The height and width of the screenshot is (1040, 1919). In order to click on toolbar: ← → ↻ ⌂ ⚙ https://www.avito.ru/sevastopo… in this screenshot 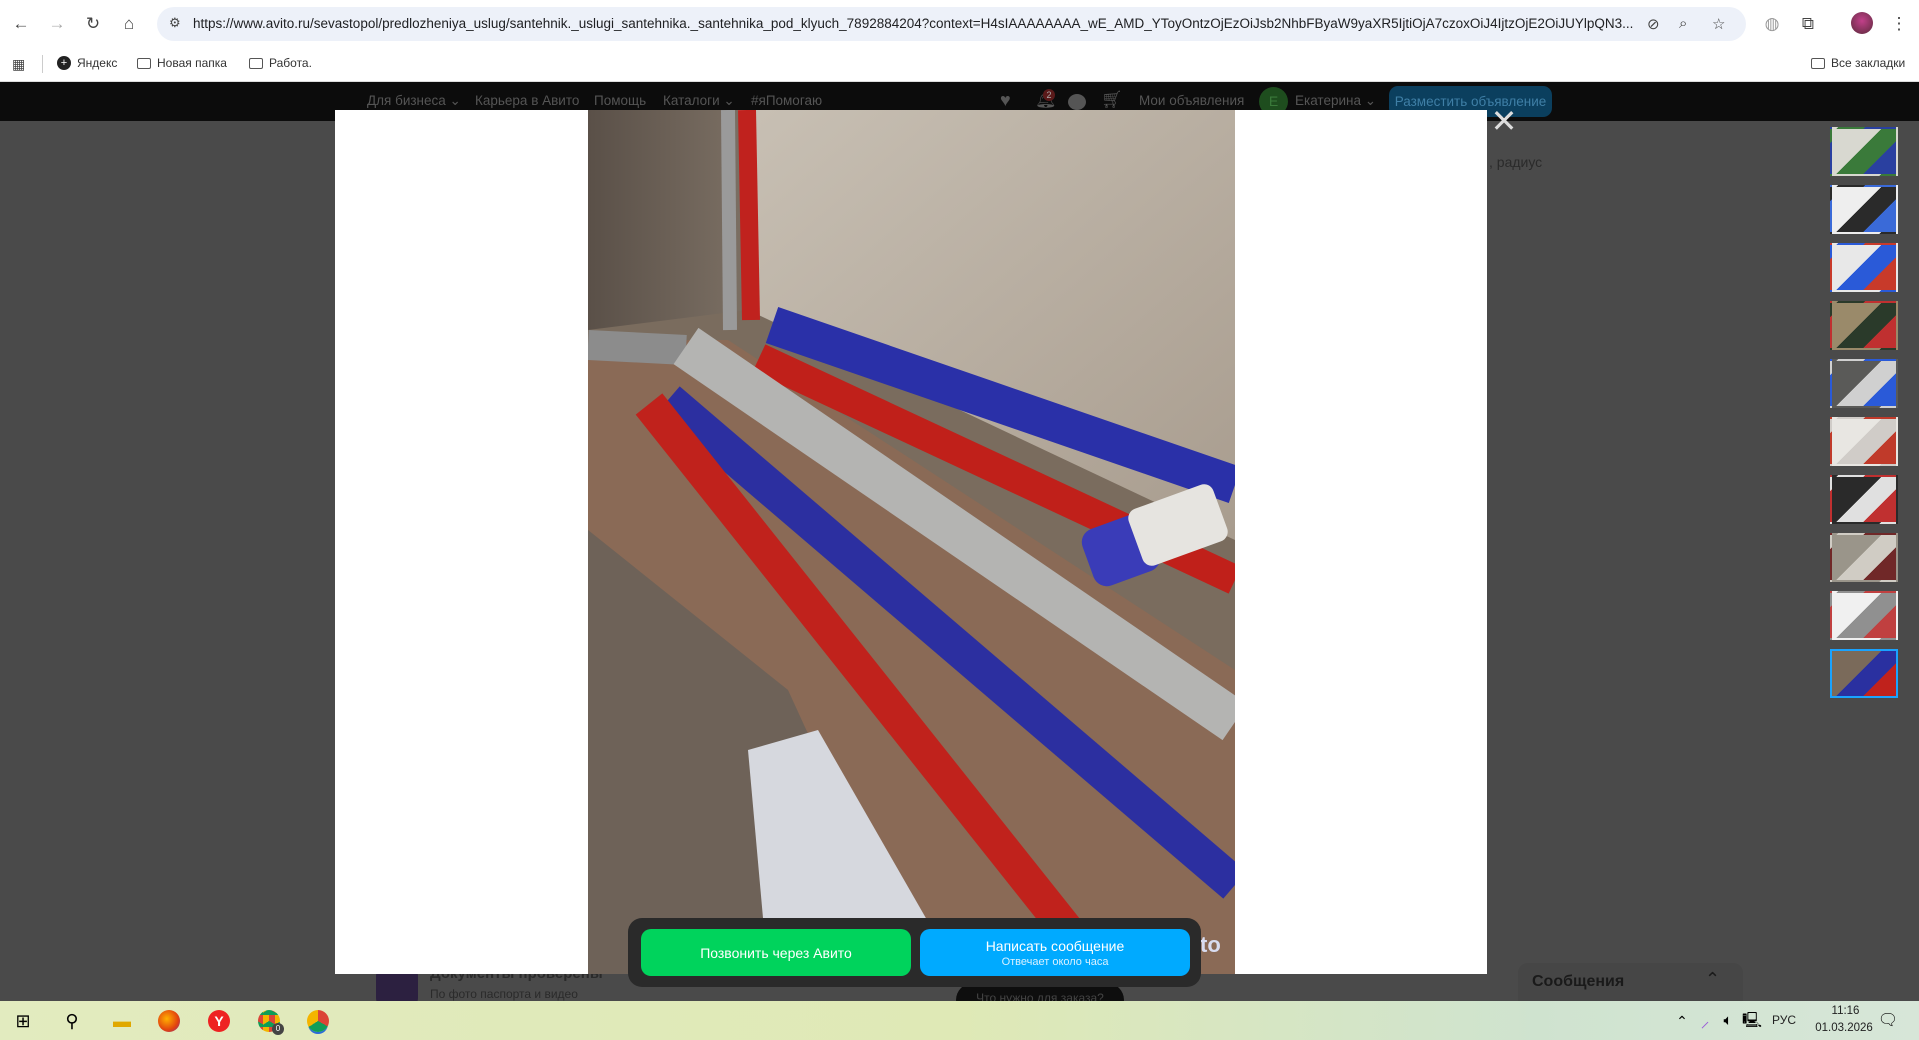, I will do `click(959, 23)`.